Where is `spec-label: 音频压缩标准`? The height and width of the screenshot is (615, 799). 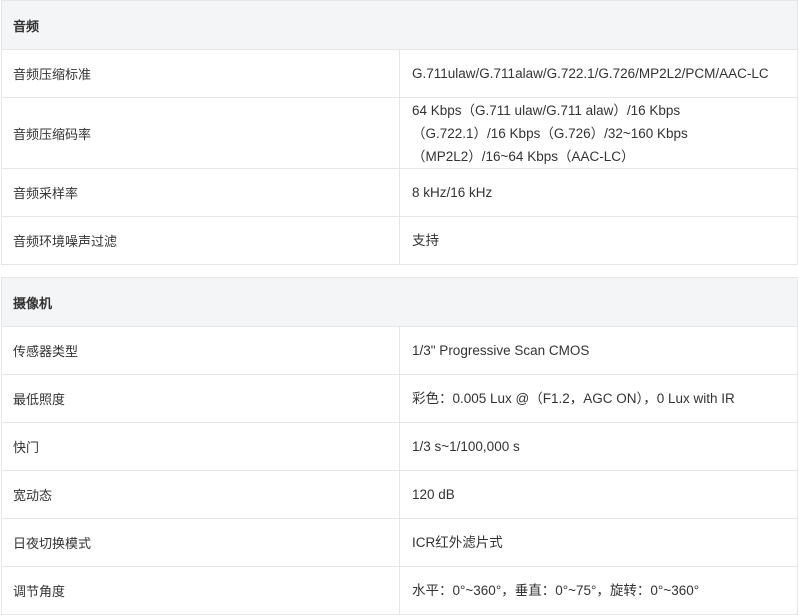 spec-label: 音频压缩标准 is located at coordinates (200, 73).